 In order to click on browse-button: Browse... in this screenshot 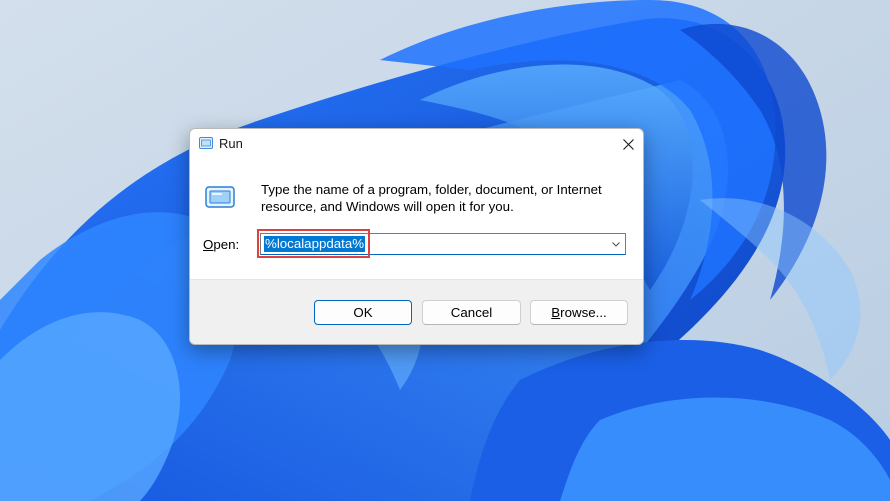, I will do `click(579, 312)`.